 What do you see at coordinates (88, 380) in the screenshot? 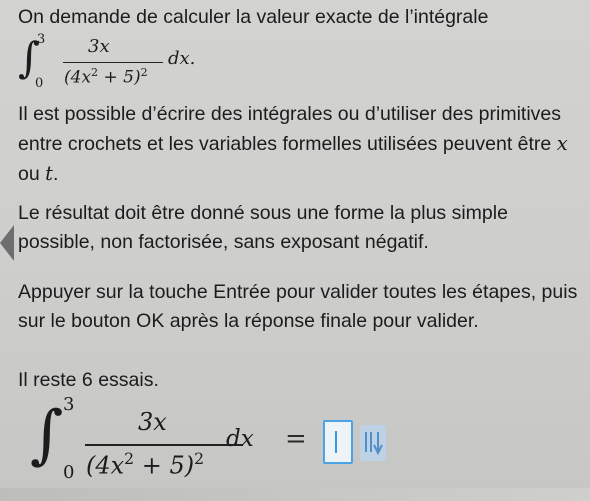
I see `attempts-remaining: Il reste 6 essais.` at bounding box center [88, 380].